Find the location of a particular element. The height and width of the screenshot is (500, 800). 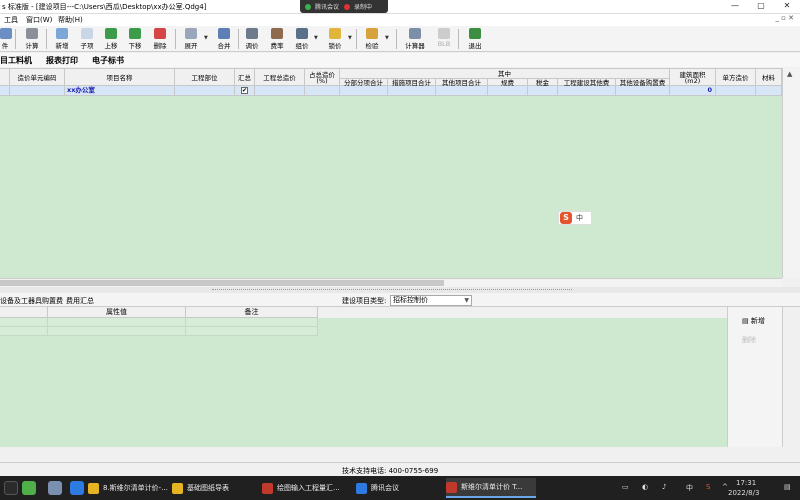

toolbar-adjust-price-button: 调价 is located at coordinates (252, 39).